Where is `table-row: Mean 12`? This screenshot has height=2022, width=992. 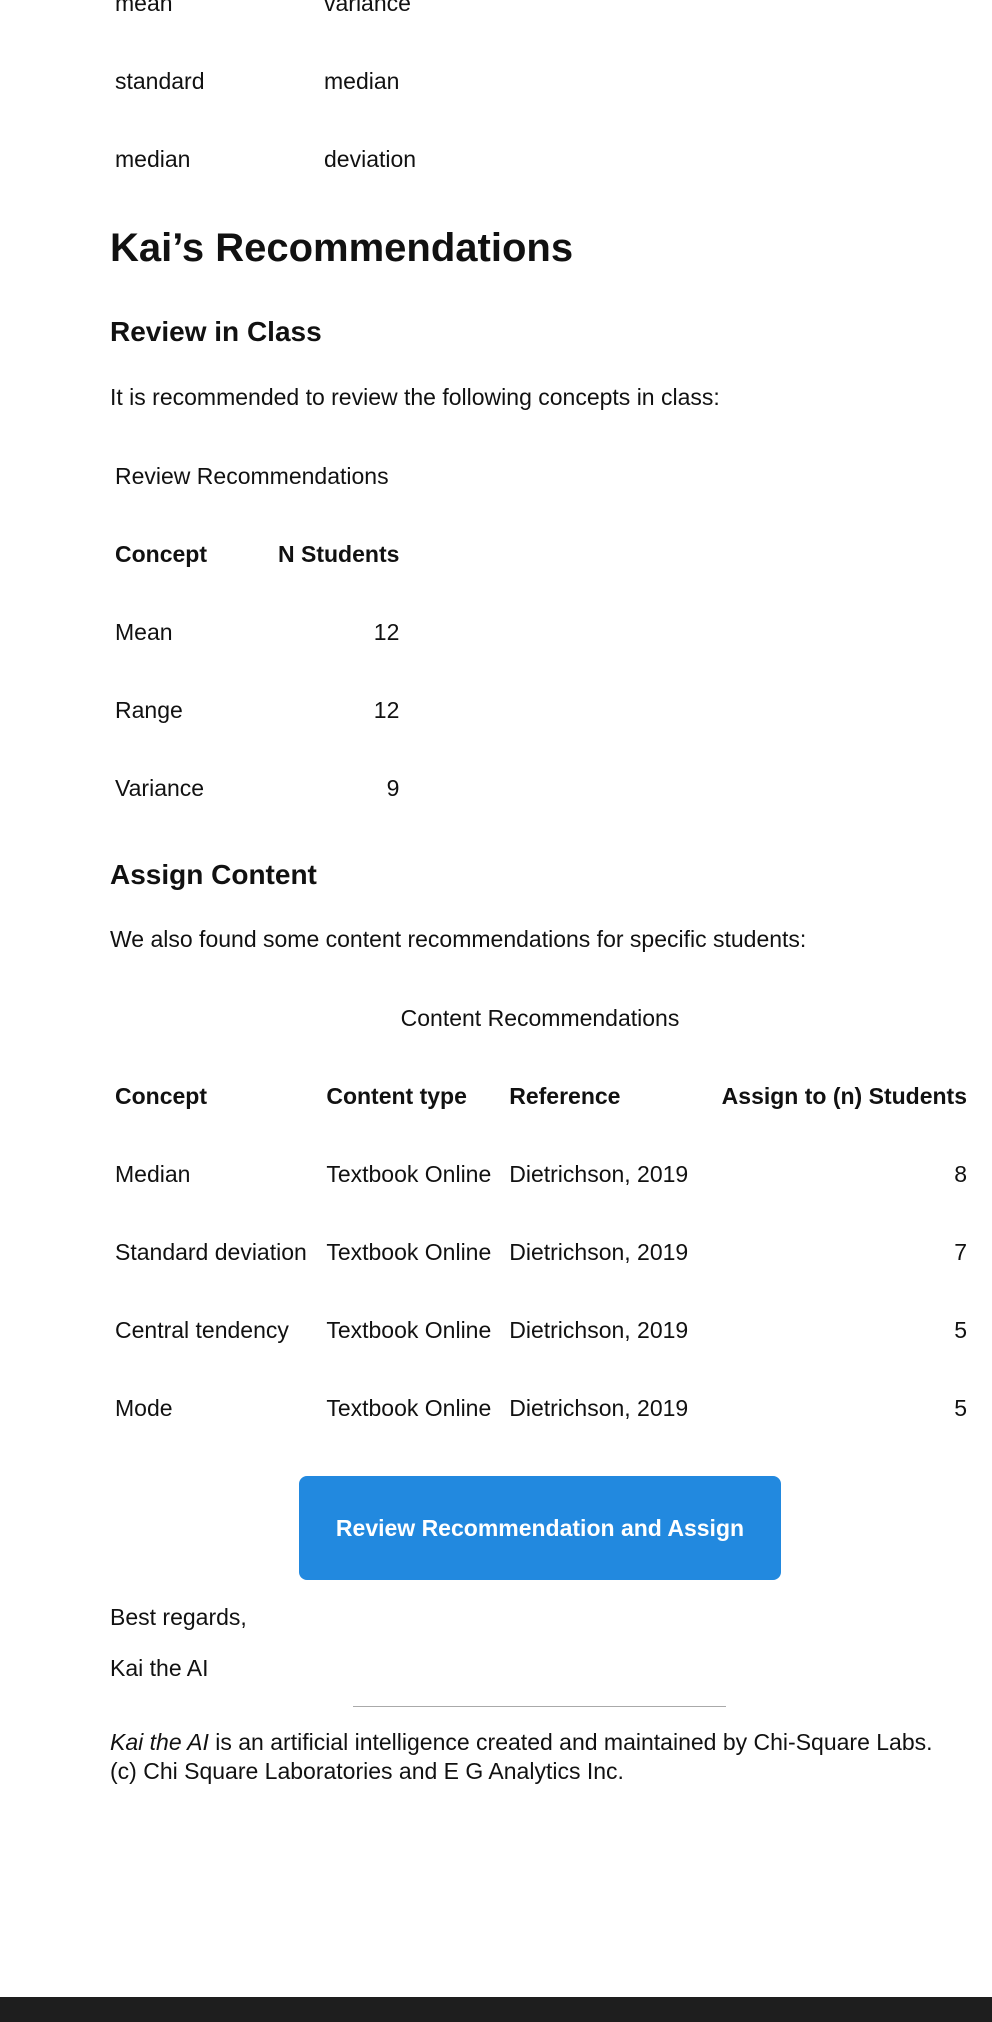 table-row: Mean 12 is located at coordinates (257, 632).